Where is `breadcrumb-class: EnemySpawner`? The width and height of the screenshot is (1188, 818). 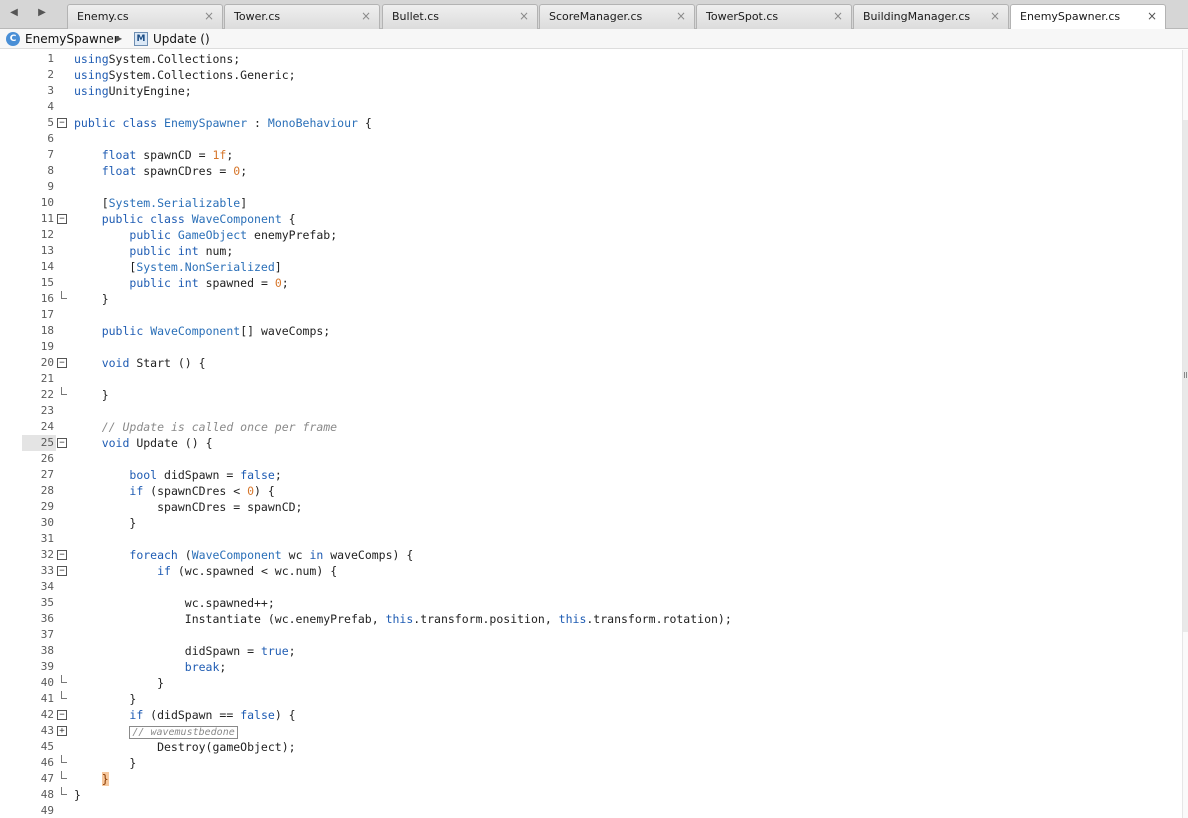 breadcrumb-class: EnemySpawner is located at coordinates (72, 39).